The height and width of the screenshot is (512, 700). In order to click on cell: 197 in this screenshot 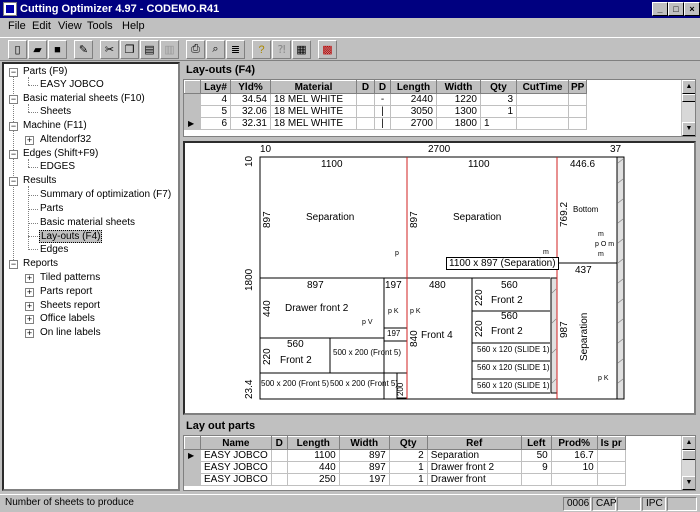, I will do `click(364, 479)`.